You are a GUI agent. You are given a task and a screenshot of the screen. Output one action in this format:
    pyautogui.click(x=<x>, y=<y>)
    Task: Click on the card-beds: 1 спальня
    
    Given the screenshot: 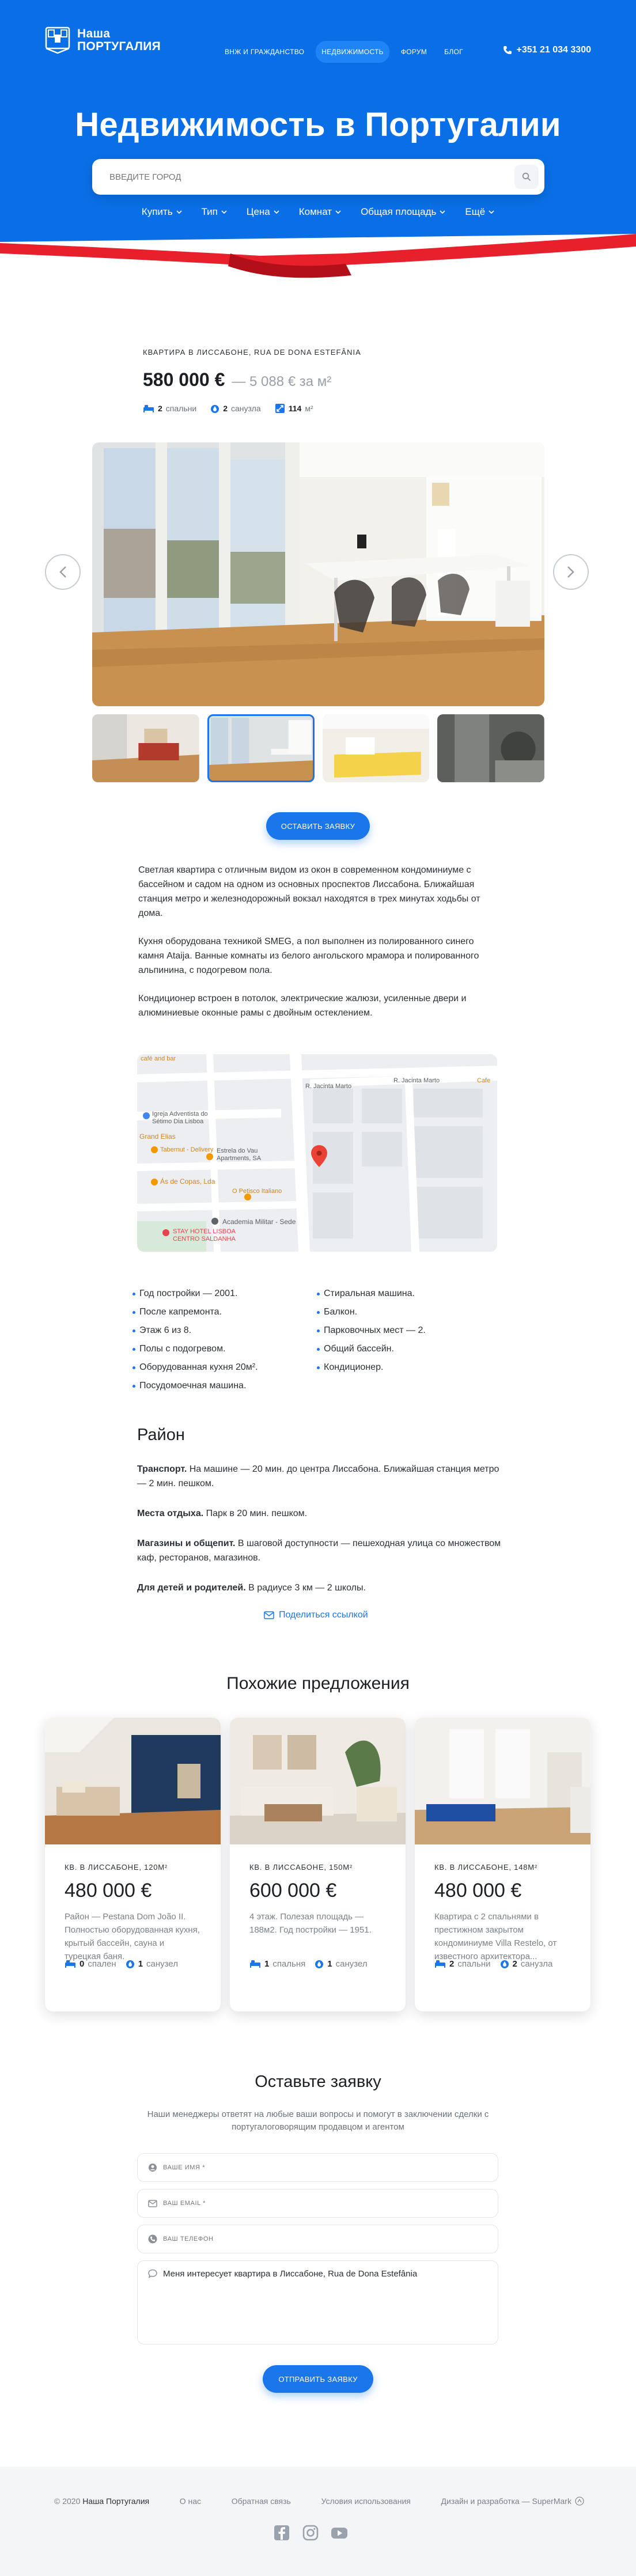 What is the action you would take?
    pyautogui.click(x=277, y=1963)
    